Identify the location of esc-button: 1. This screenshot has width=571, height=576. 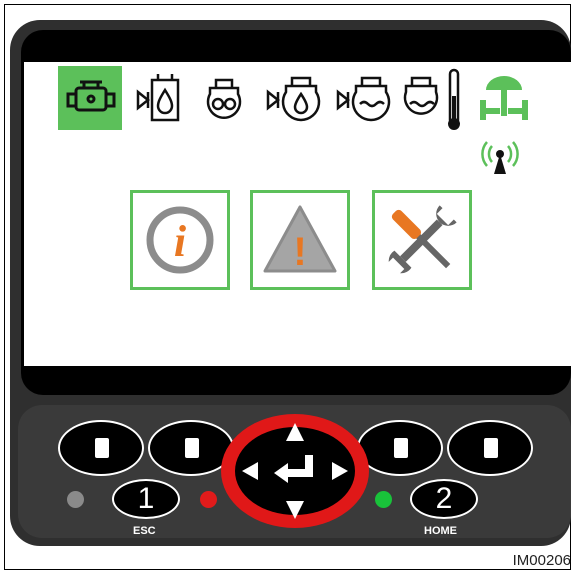
(146, 499).